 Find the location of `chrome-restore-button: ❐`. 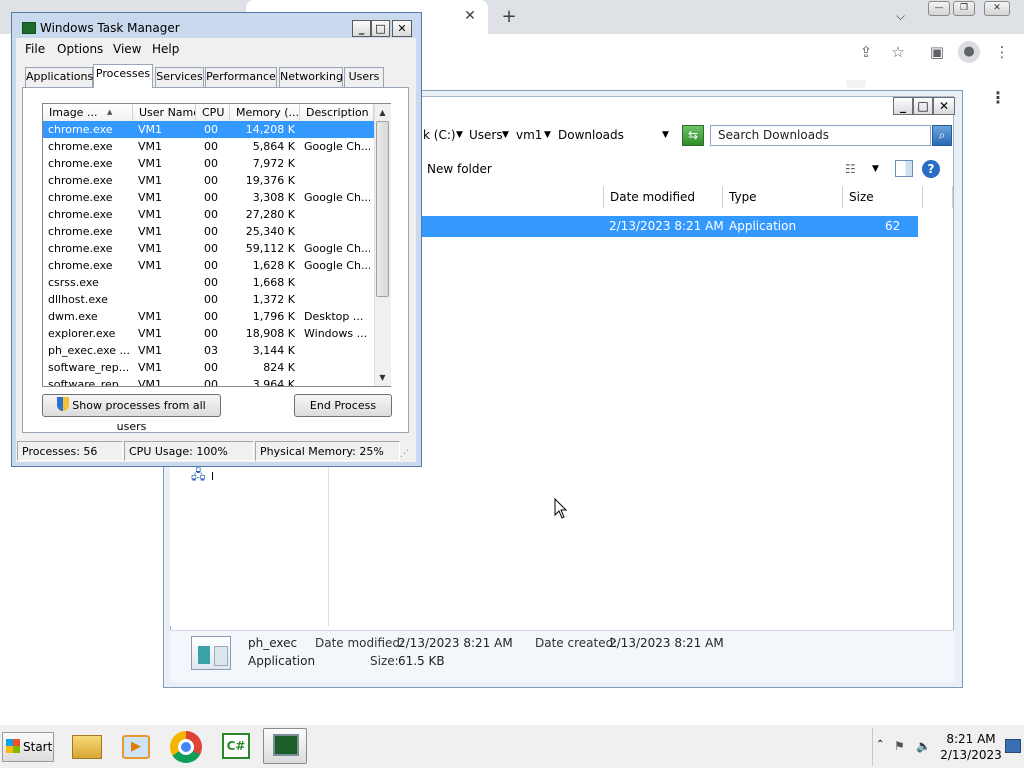

chrome-restore-button: ❐ is located at coordinates (964, 8).